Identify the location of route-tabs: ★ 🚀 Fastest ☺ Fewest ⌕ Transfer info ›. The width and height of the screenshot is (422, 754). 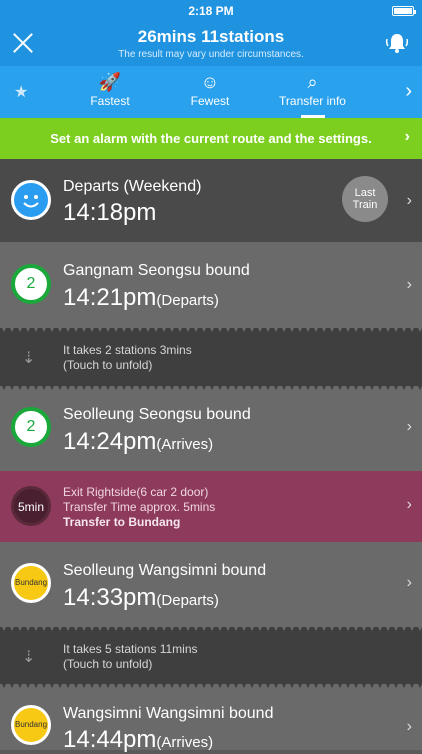
(211, 92).